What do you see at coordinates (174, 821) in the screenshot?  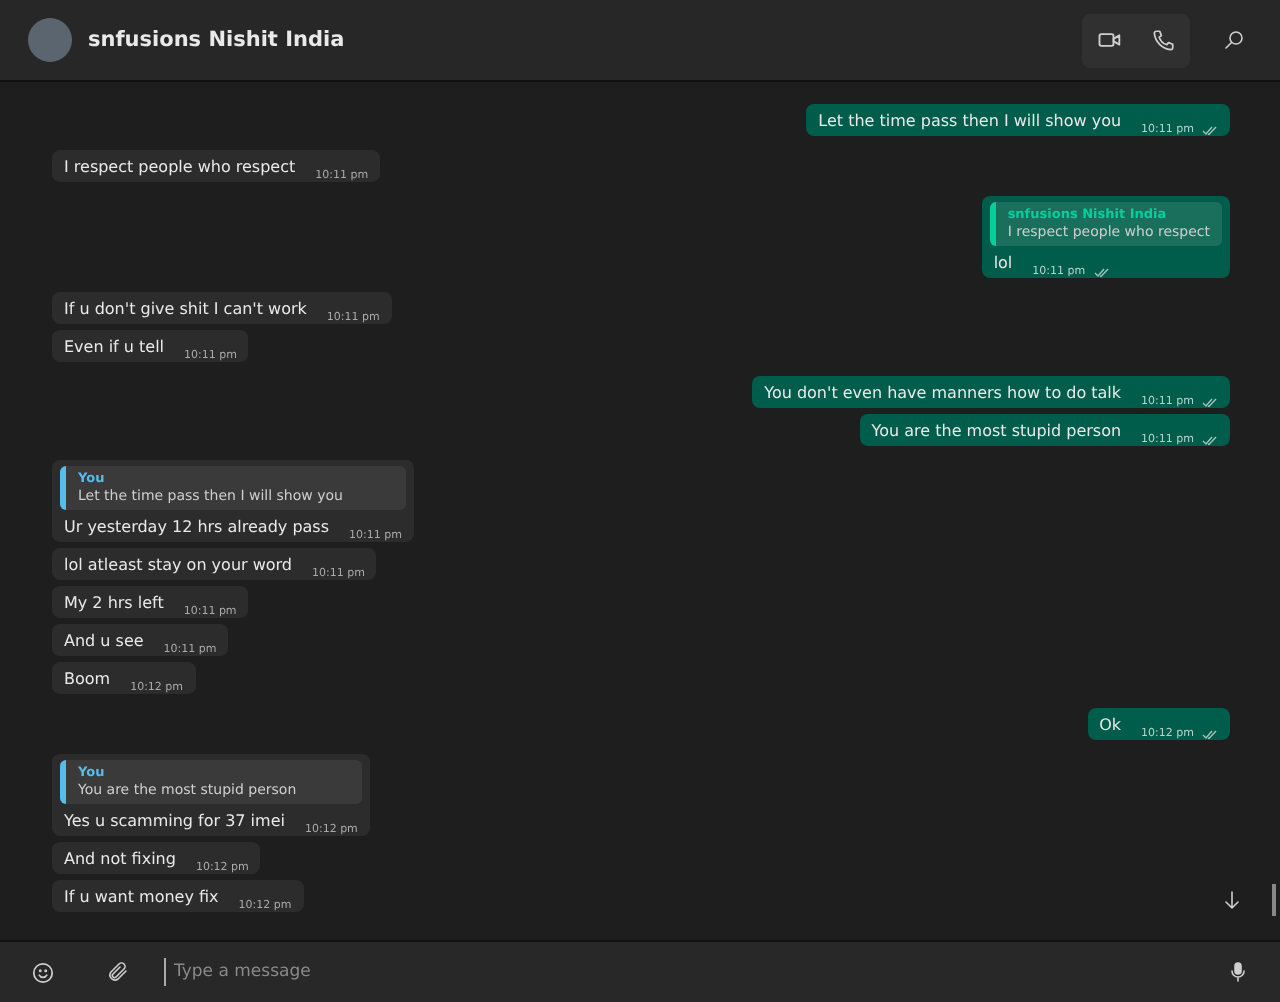 I see `message-text: Yes u scamming for 37 imei` at bounding box center [174, 821].